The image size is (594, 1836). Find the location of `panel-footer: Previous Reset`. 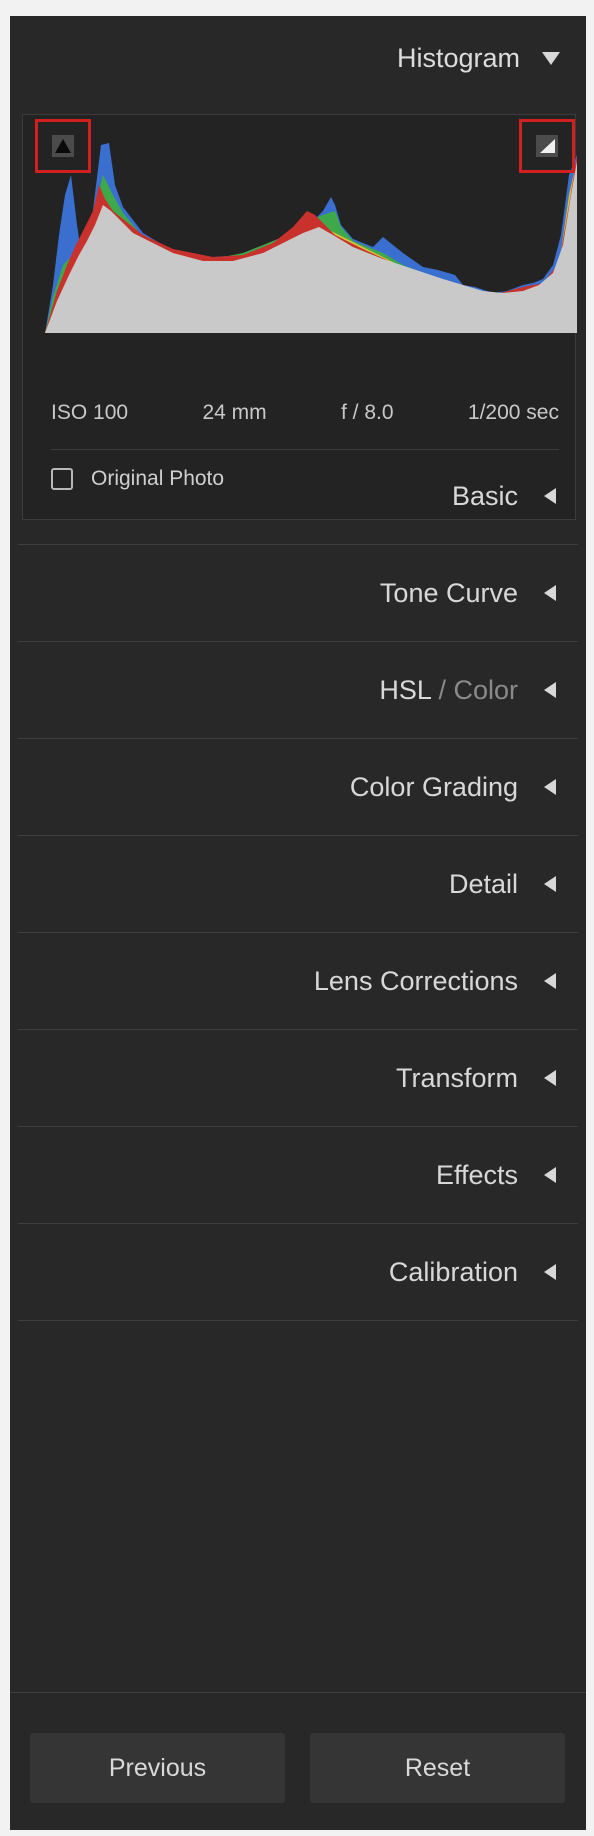

panel-footer: Previous Reset is located at coordinates (298, 1761).